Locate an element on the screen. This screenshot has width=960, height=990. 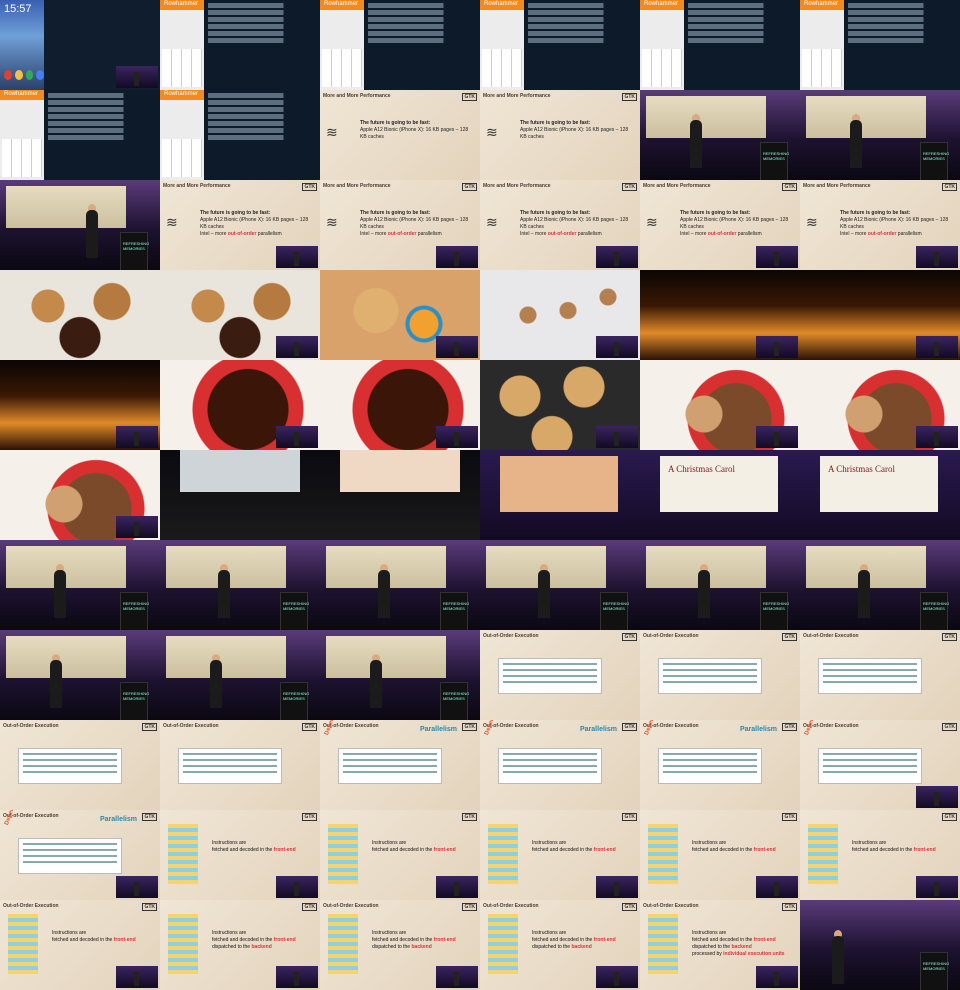
phone-frame: 15:57 is located at coordinates (80, 45).